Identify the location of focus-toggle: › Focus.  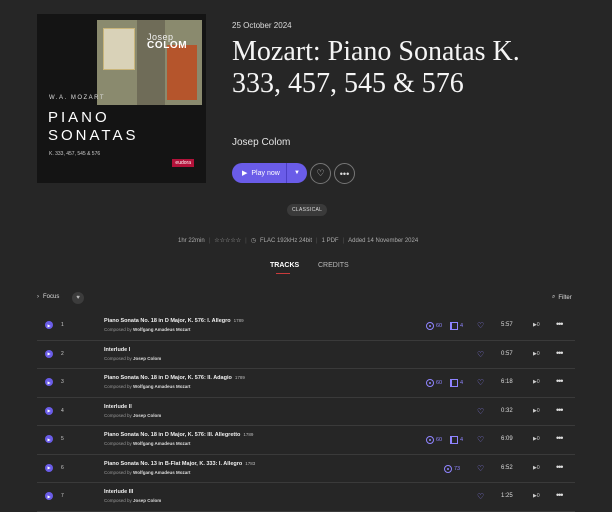
(48, 297).